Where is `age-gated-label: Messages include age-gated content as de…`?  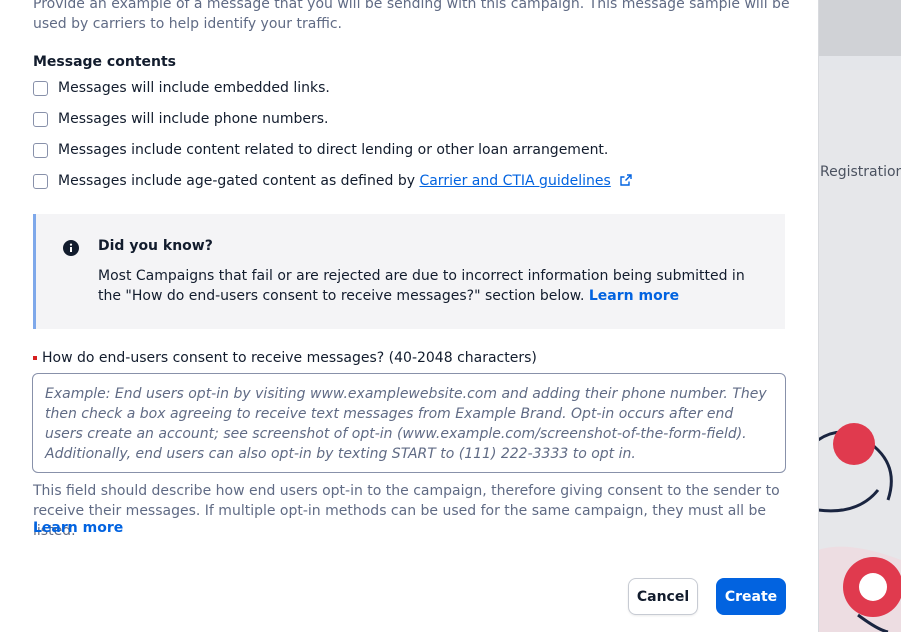 age-gated-label: Messages include age-gated content as de… is located at coordinates (345, 181).